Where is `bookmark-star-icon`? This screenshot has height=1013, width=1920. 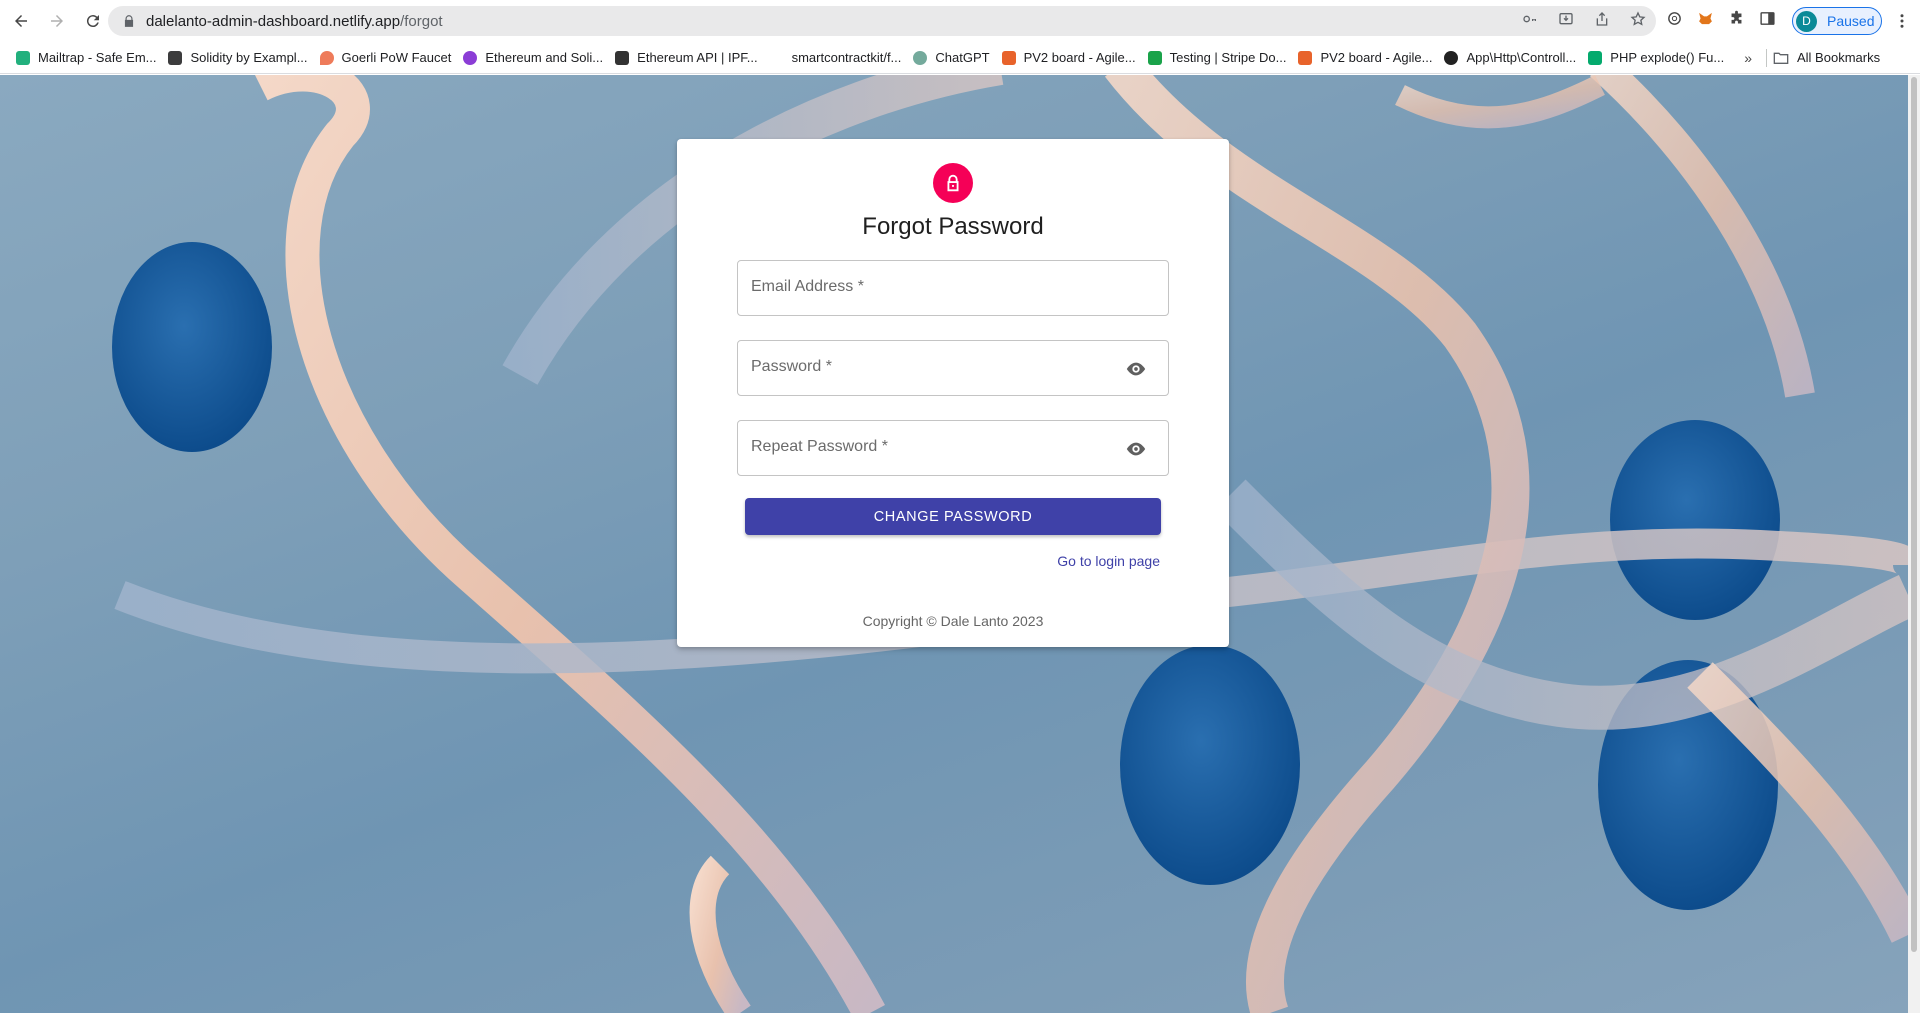 bookmark-star-icon is located at coordinates (1638, 21).